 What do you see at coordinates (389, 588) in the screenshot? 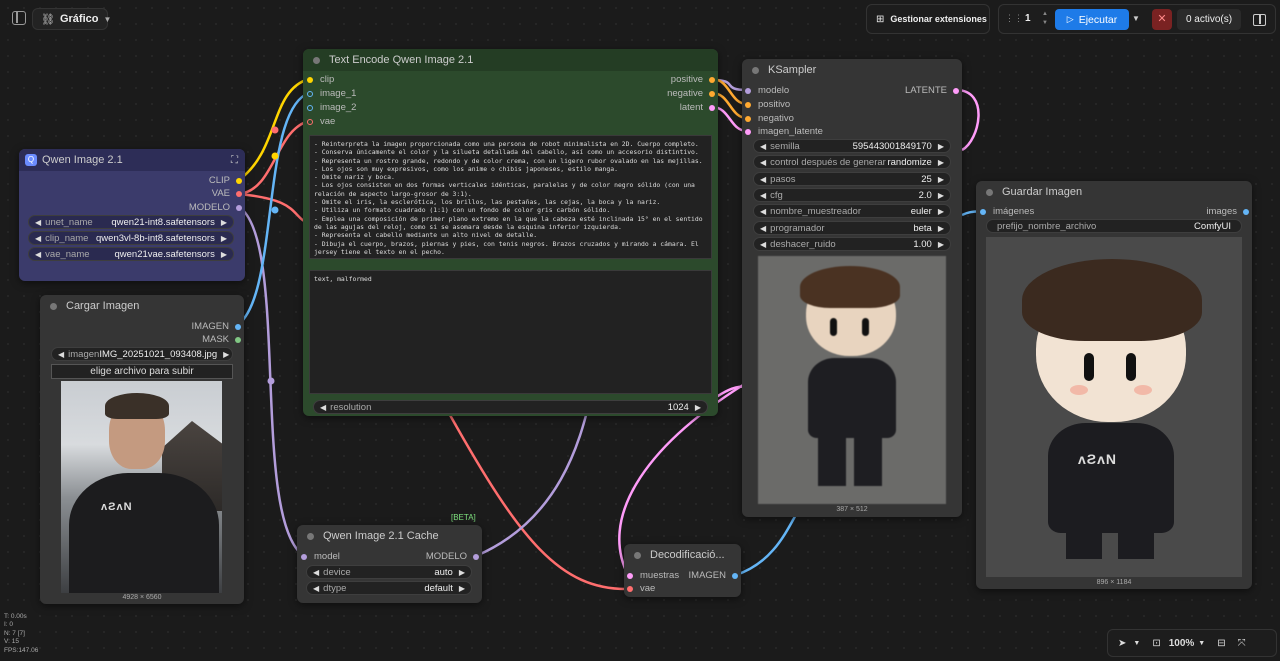
I see `dtype-select: ◀ dtype default ▶` at bounding box center [389, 588].